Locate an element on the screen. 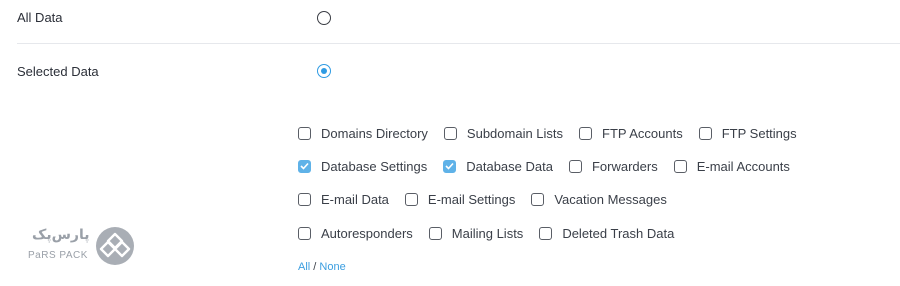 The height and width of the screenshot is (286, 900). database-data-label: Database Data is located at coordinates (509, 166).